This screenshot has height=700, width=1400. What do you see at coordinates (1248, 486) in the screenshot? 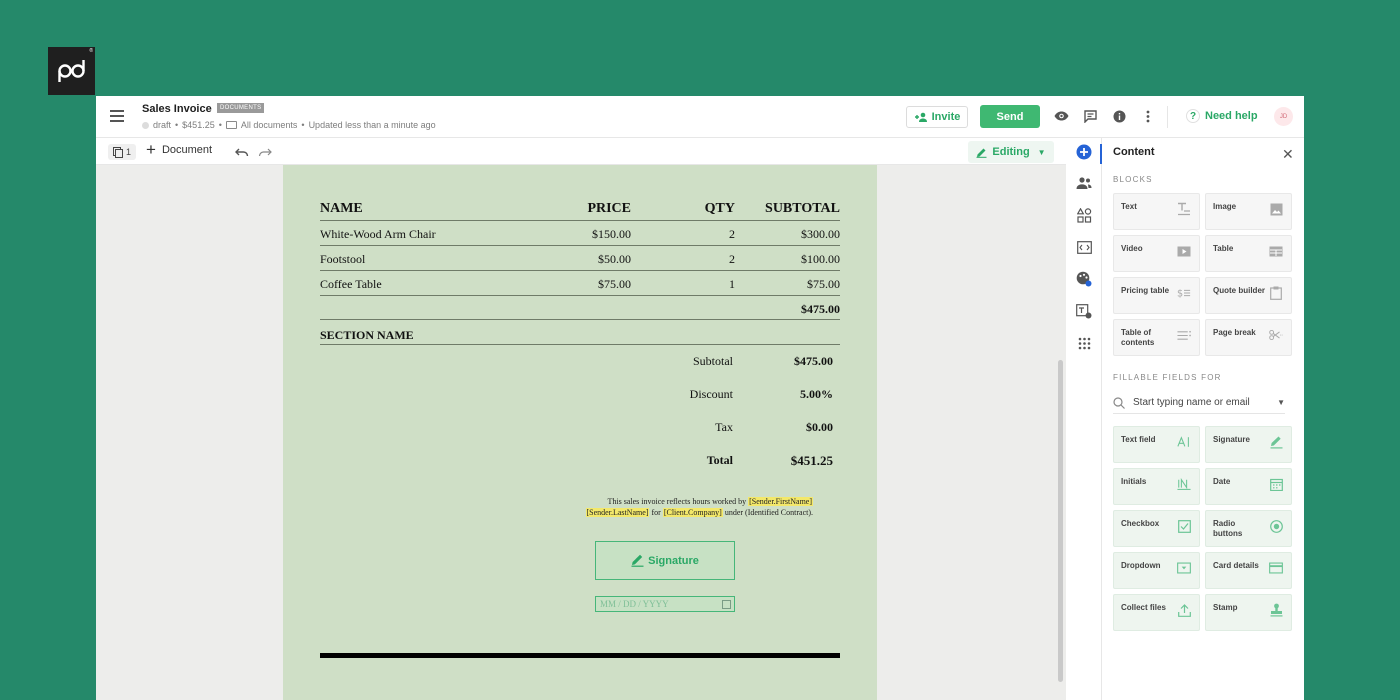
I see `field-date: Date` at bounding box center [1248, 486].